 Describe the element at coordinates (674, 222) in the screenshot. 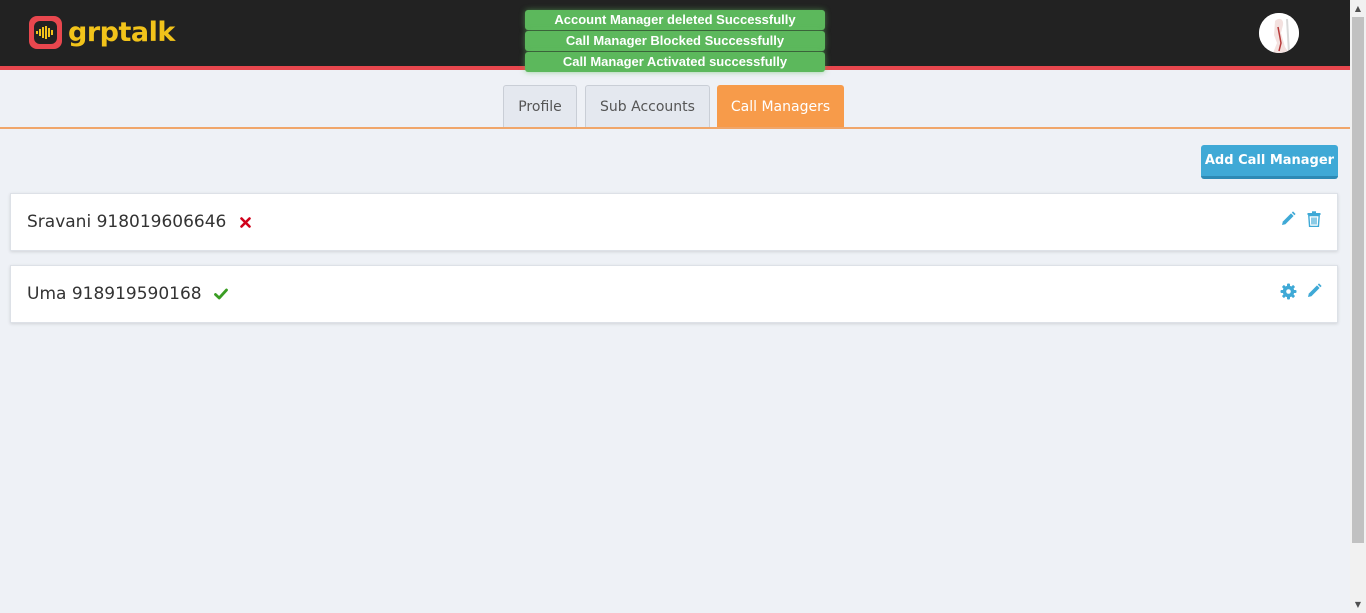

I see `call-manager-card: Sravani 918019606646` at that location.